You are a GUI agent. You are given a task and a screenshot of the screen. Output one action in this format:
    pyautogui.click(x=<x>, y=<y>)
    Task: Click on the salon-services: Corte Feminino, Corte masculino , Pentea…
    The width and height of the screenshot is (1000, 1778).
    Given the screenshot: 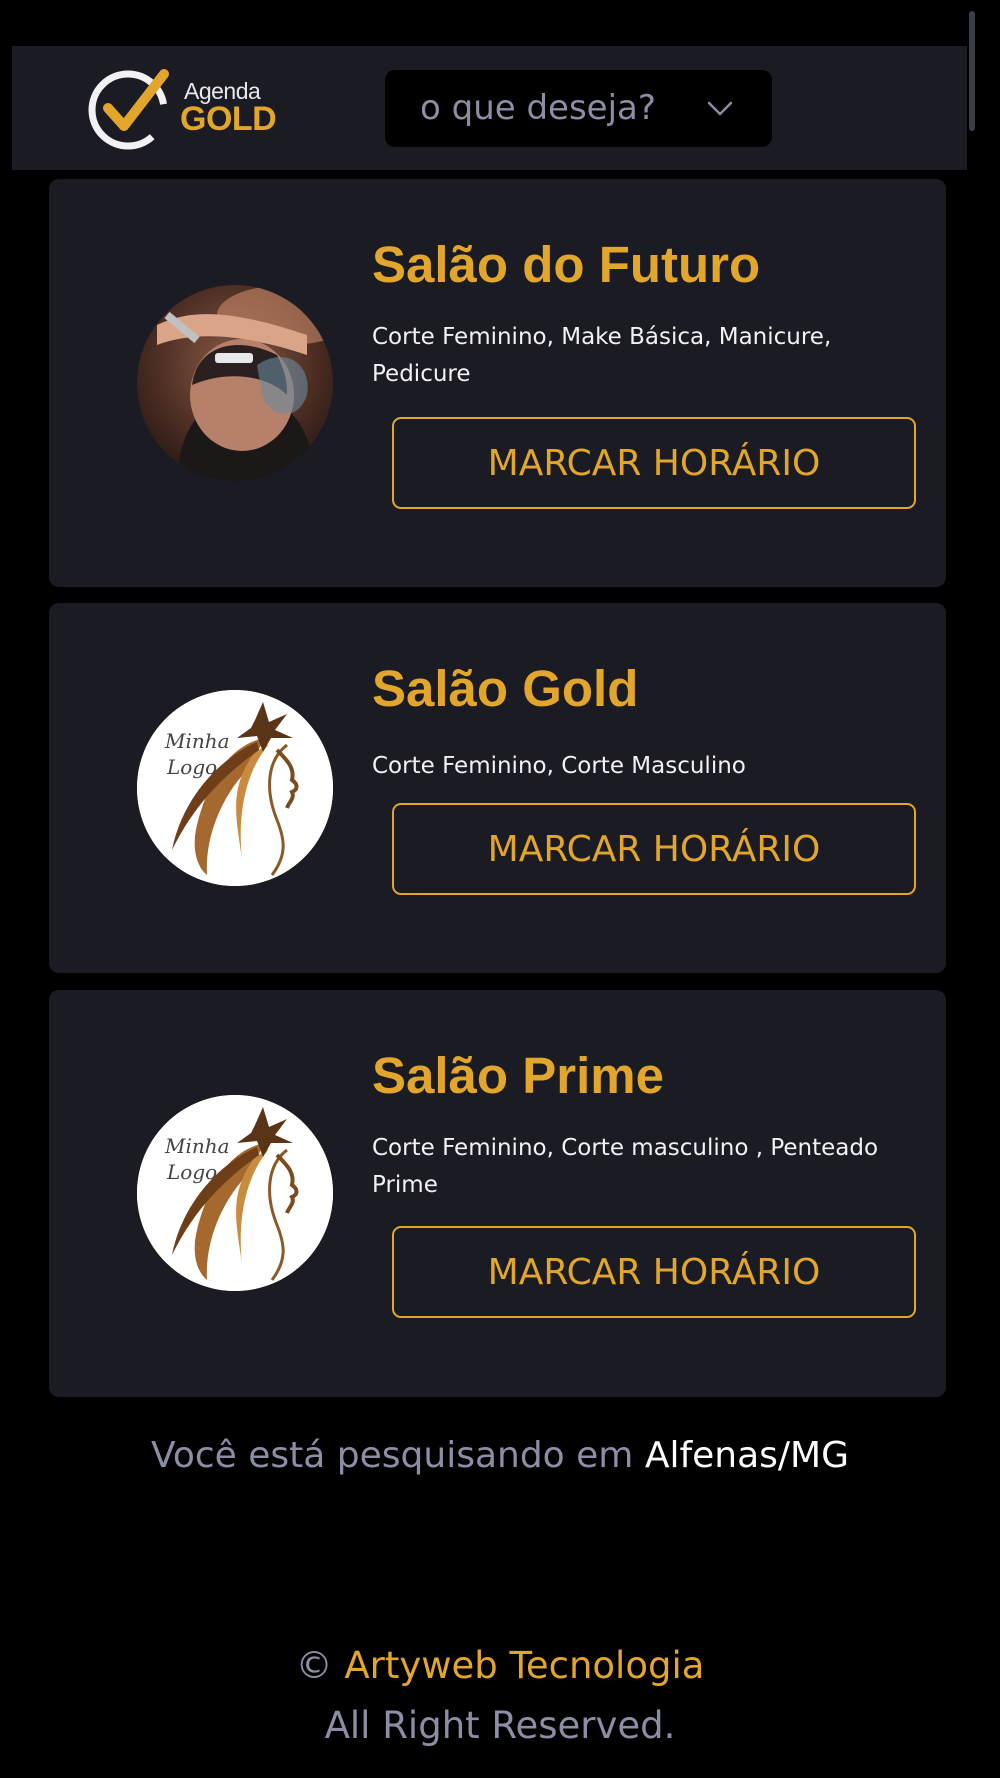 What is the action you would take?
    pyautogui.click(x=625, y=1166)
    